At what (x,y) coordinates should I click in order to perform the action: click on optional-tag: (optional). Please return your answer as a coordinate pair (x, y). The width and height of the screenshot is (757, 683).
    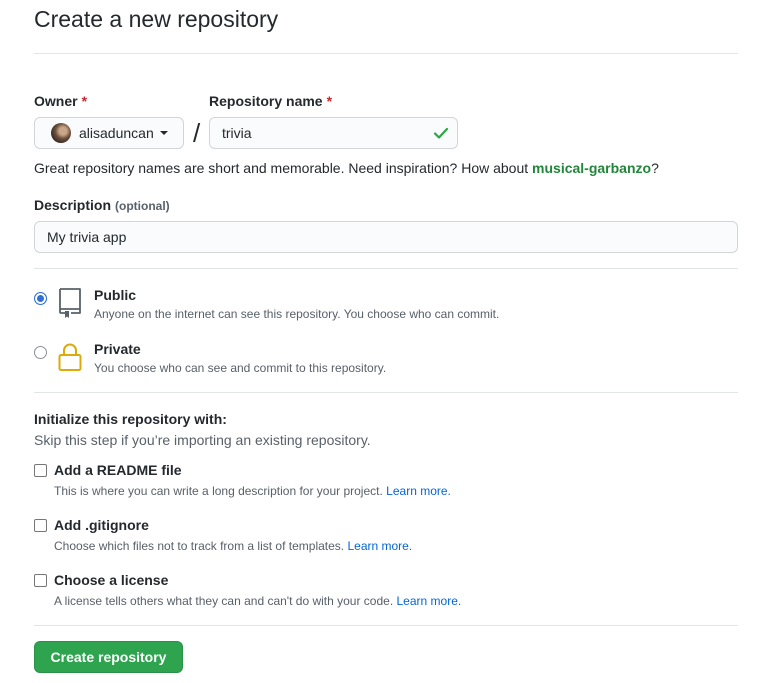
    Looking at the image, I should click on (142, 206).